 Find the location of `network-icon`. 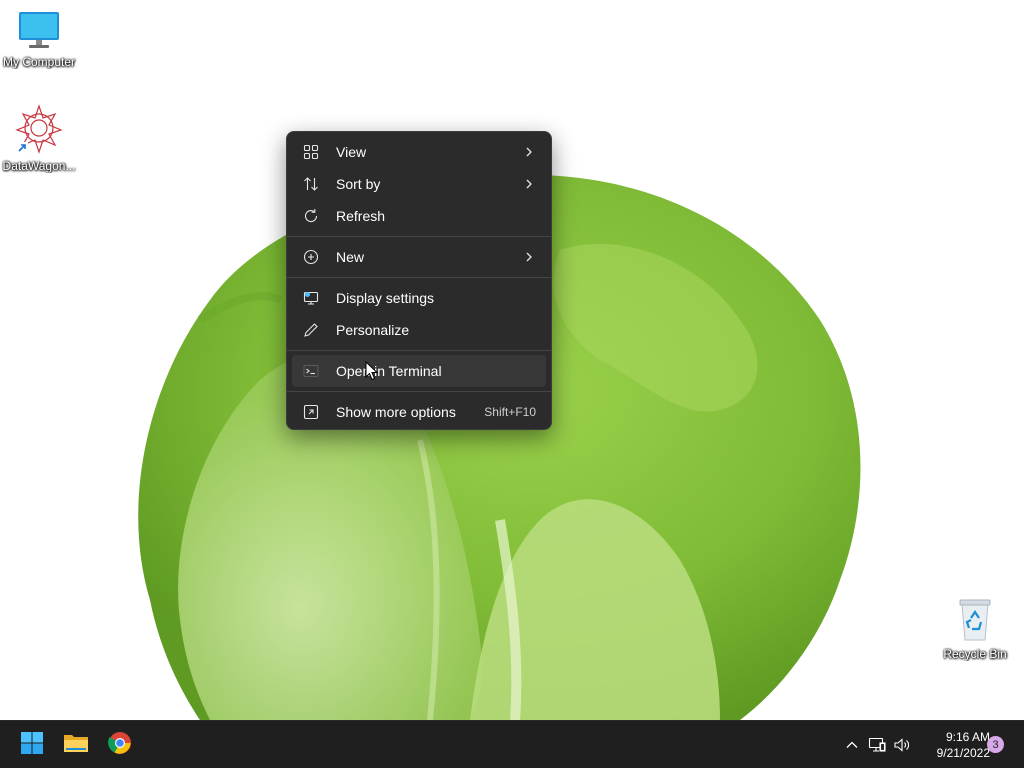

network-icon is located at coordinates (877, 745).